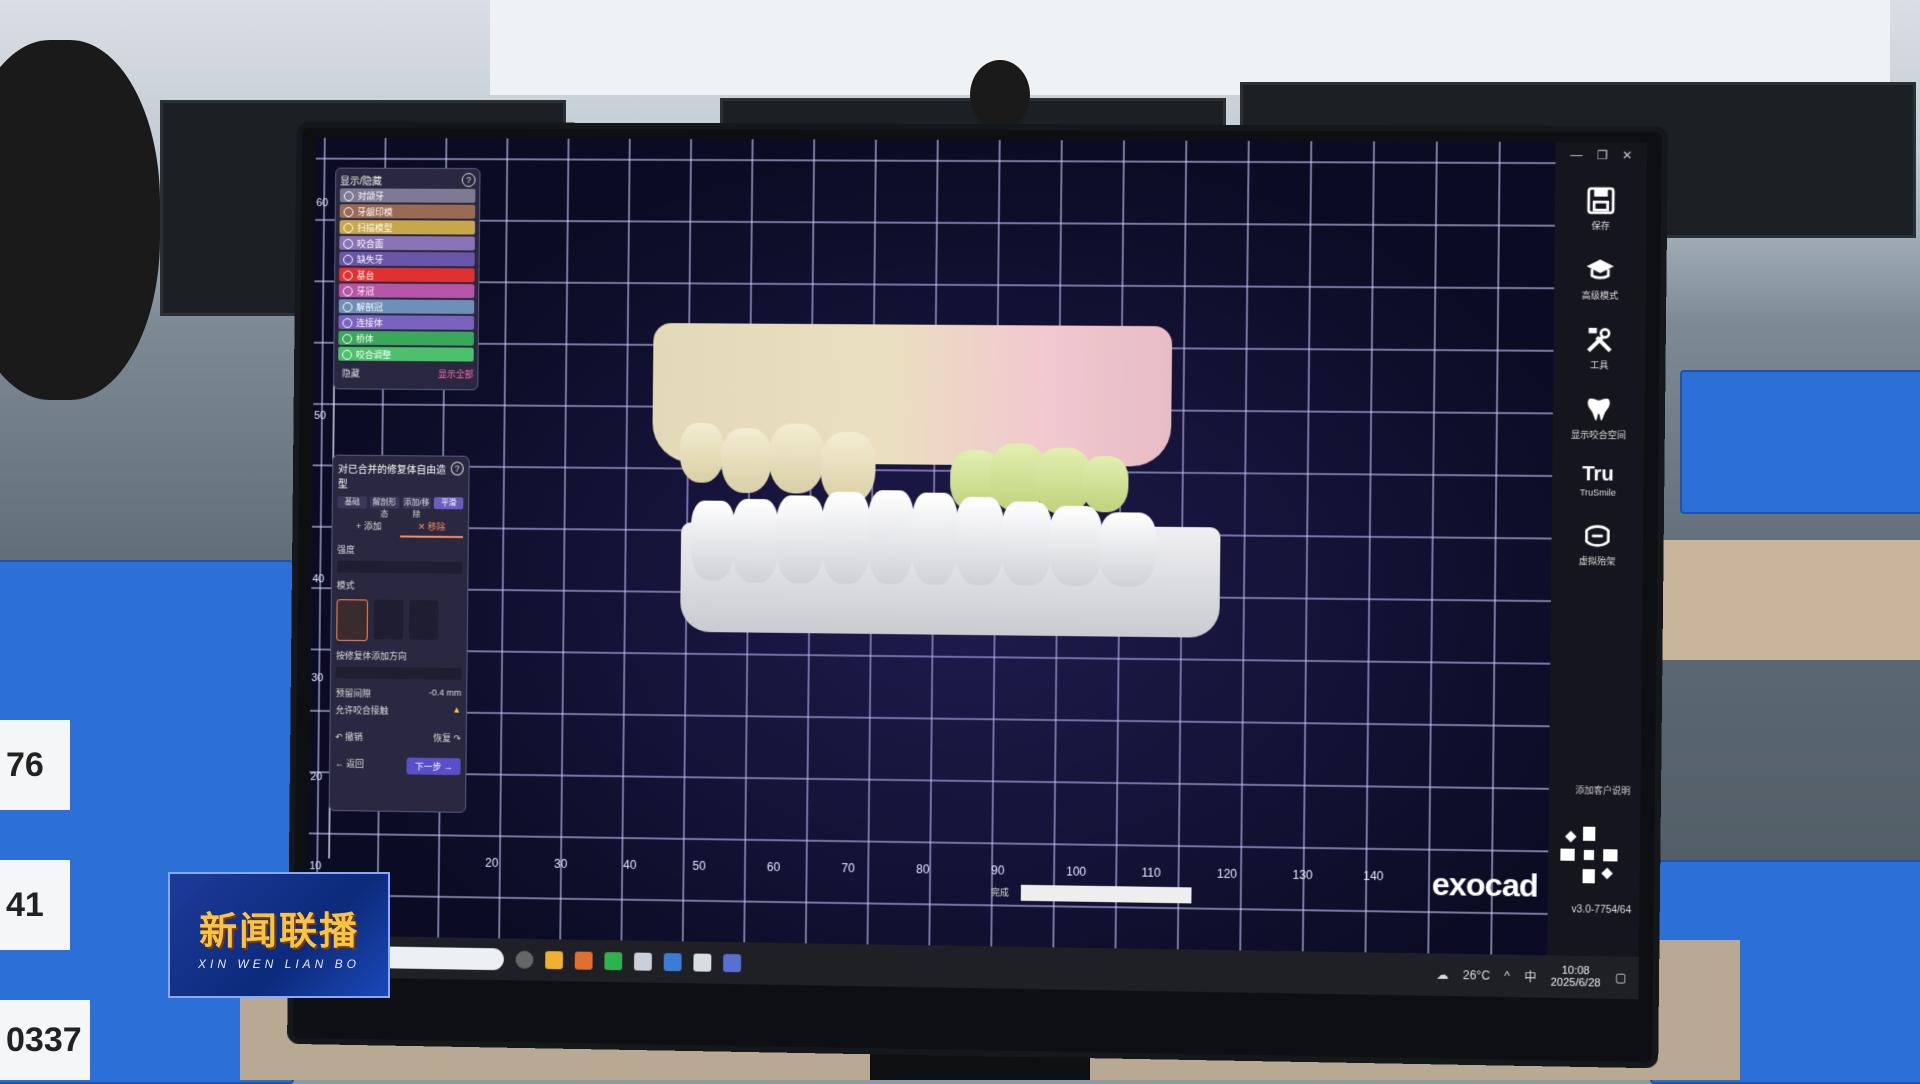  I want to click on group-row: 基台, so click(407, 275).